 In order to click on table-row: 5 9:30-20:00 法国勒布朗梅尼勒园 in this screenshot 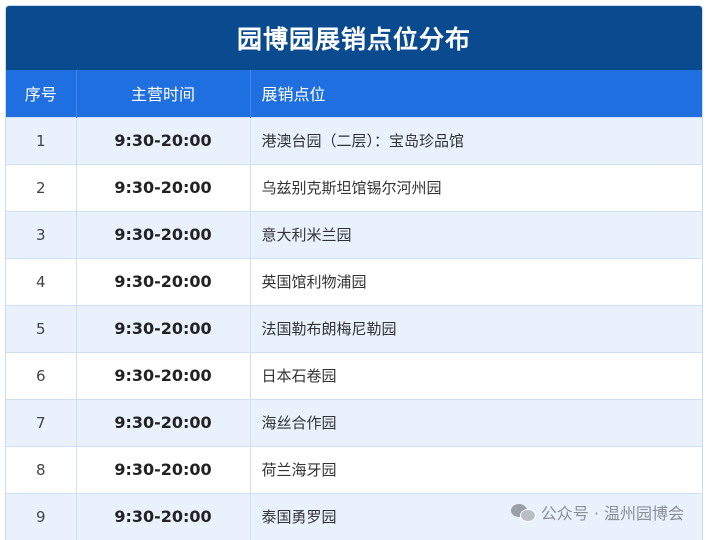, I will do `click(354, 328)`.